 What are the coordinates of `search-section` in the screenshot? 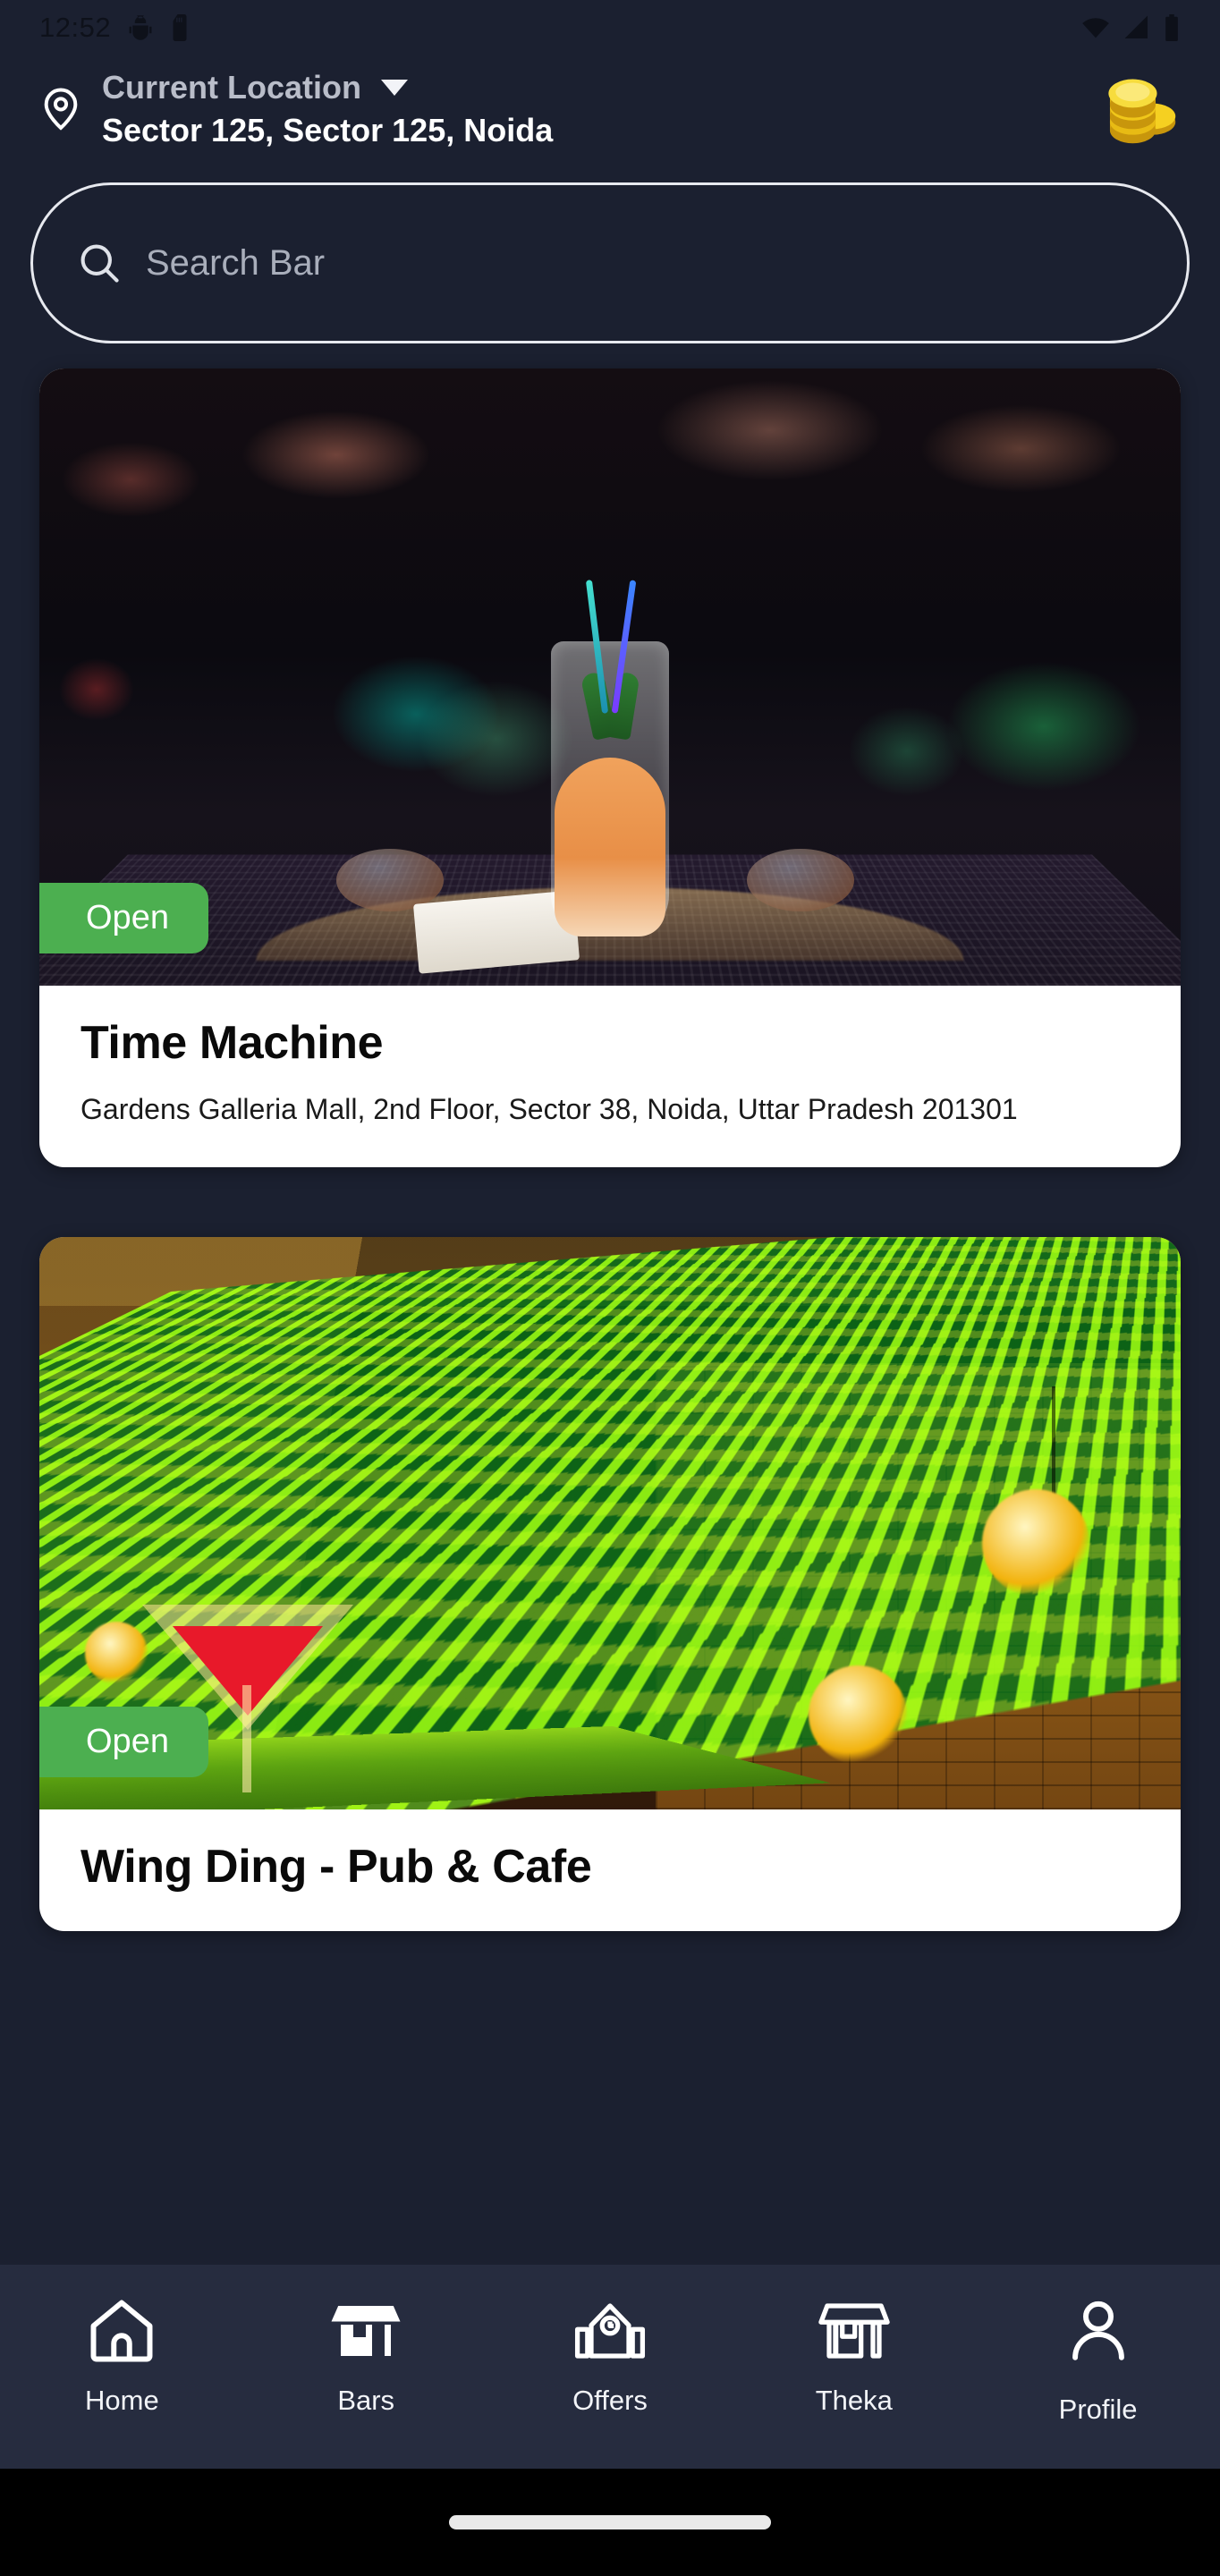 It's located at (610, 253).